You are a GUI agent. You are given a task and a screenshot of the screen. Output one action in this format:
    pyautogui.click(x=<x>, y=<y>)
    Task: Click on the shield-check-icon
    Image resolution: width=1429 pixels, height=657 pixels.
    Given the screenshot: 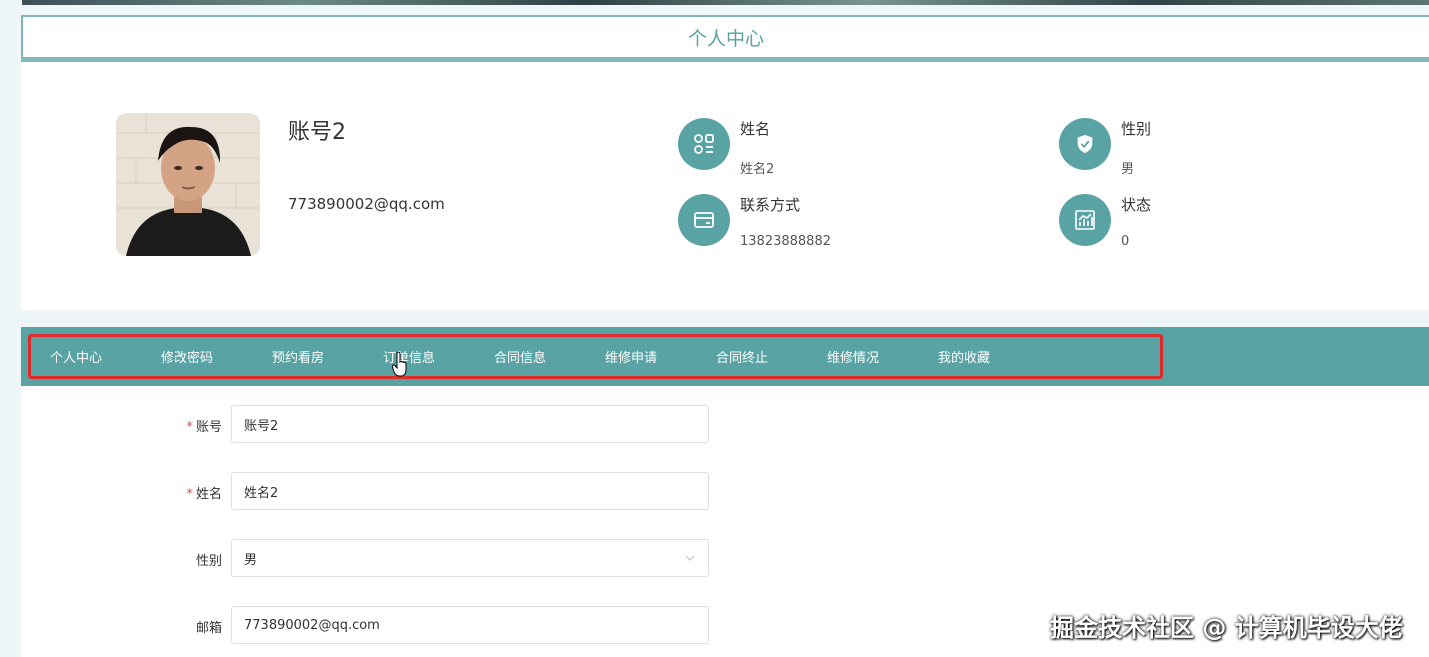 What is the action you would take?
    pyautogui.click(x=1085, y=144)
    